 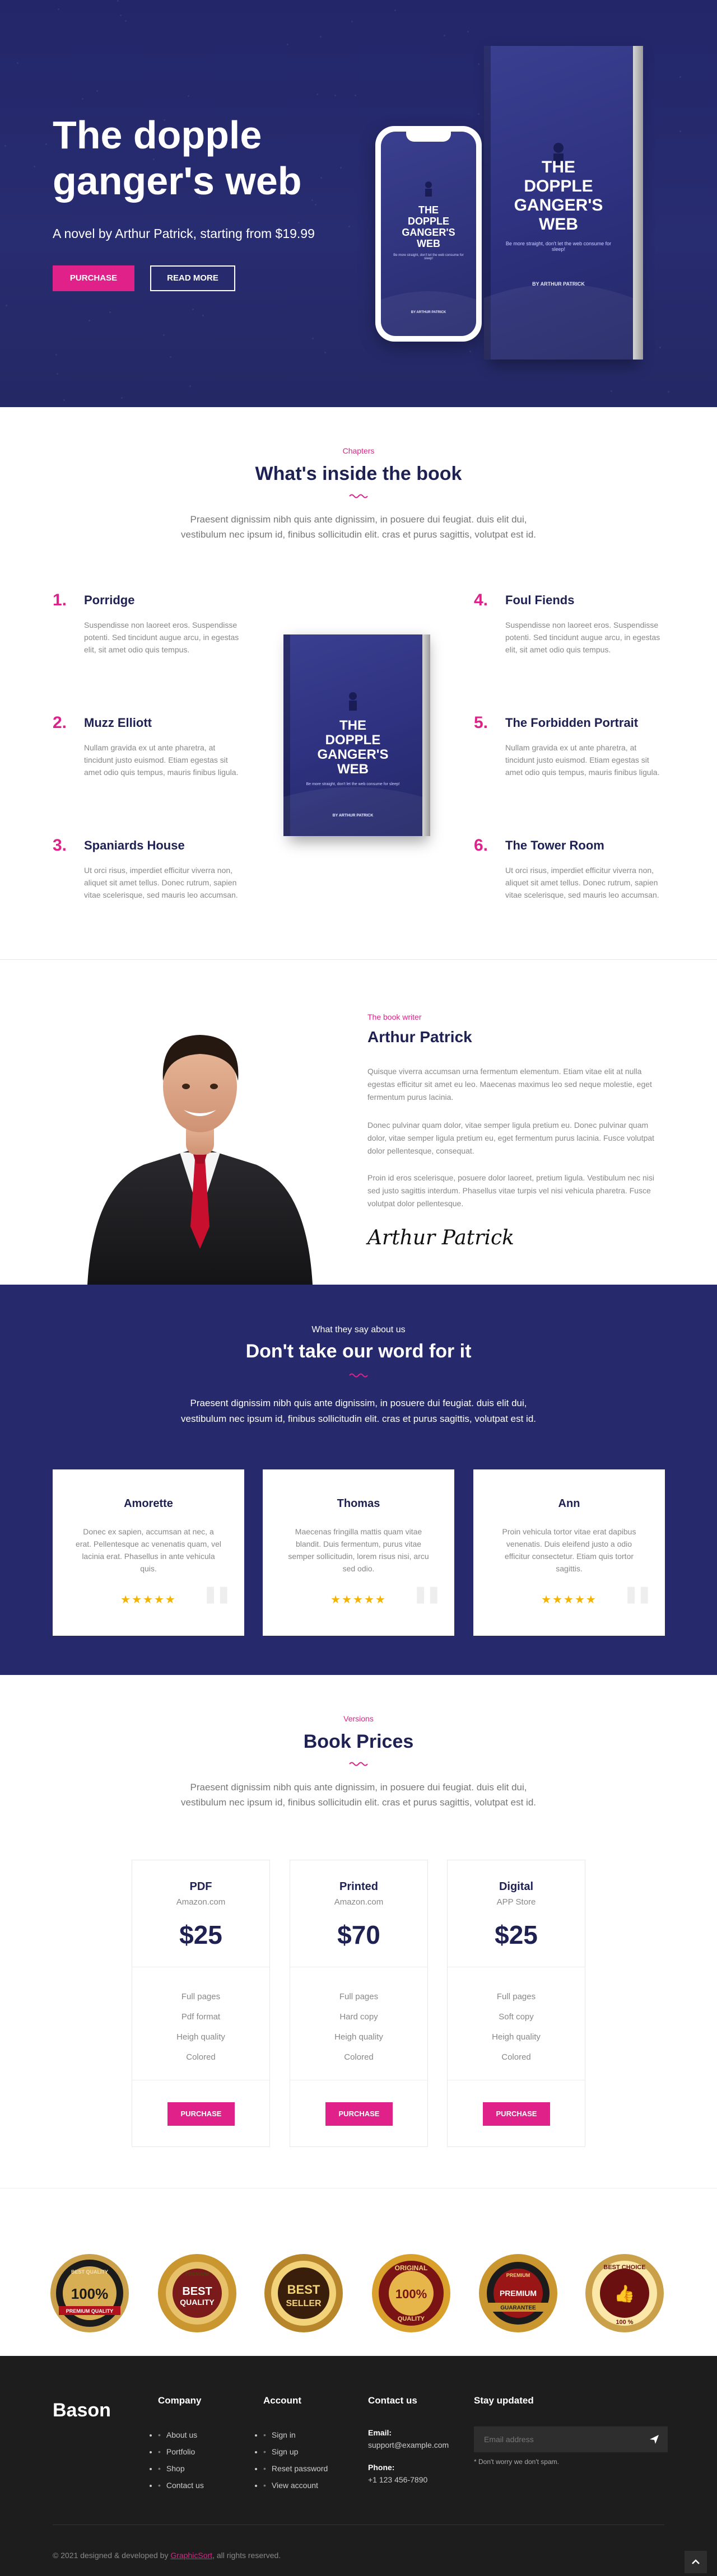 I want to click on footer-link: Shop, so click(x=181, y=2469).